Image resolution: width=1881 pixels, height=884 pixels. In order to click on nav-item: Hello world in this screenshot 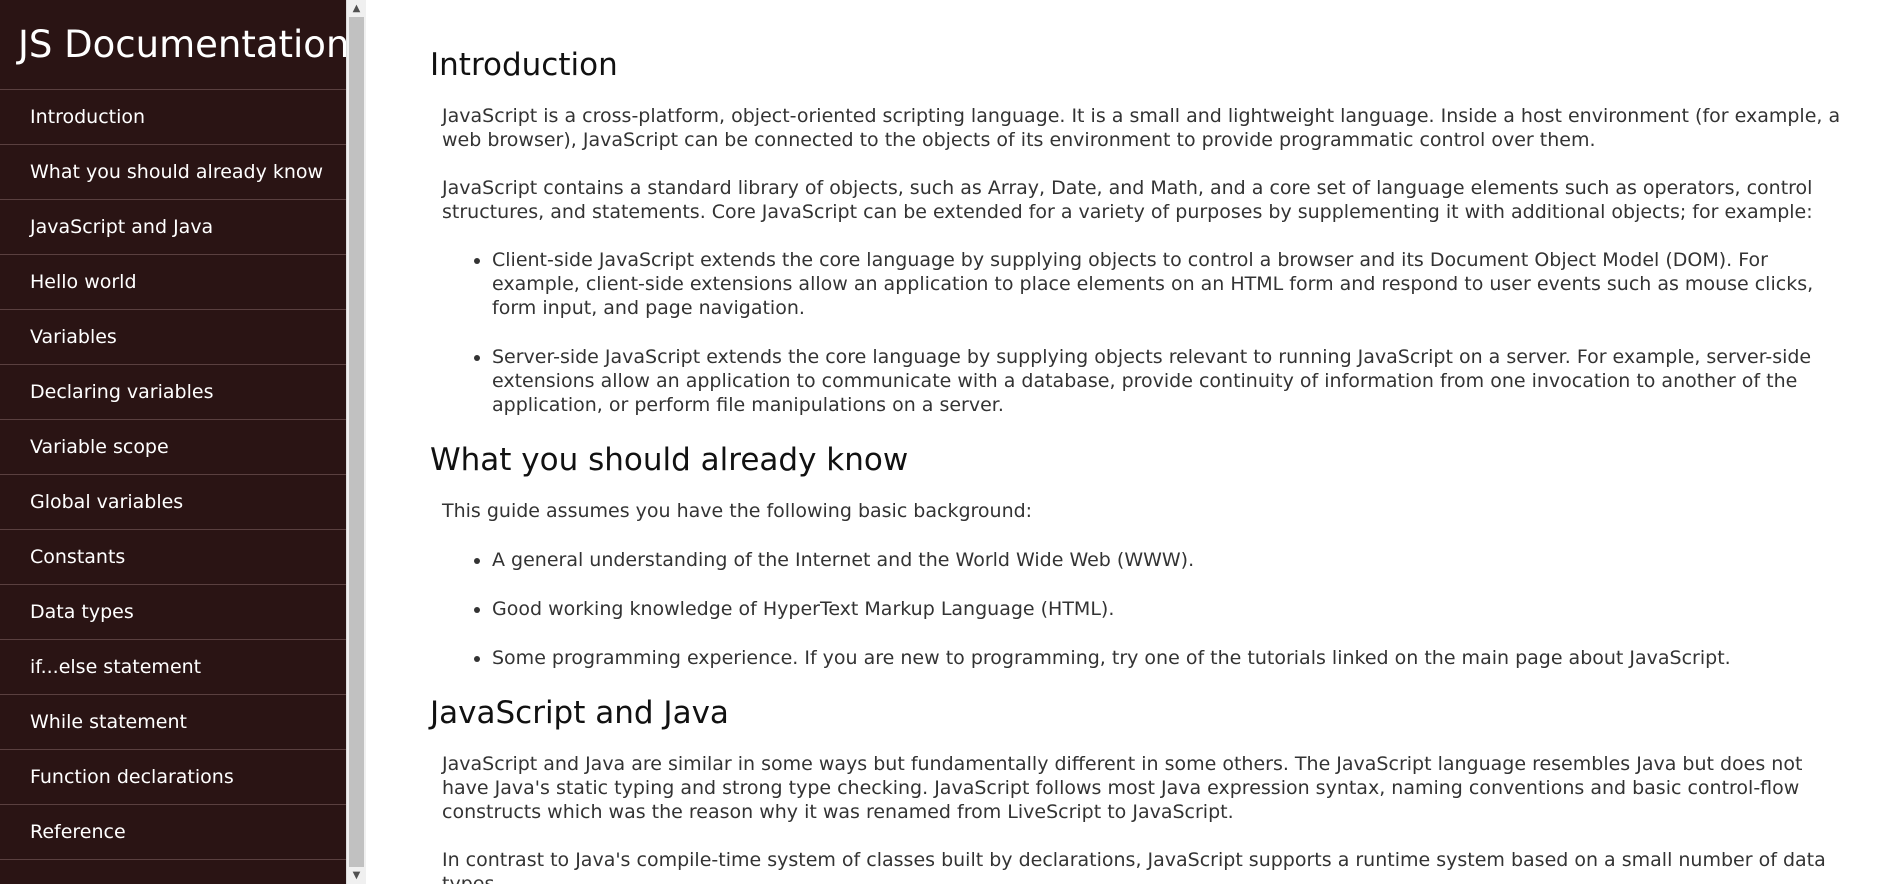, I will do `click(173, 282)`.